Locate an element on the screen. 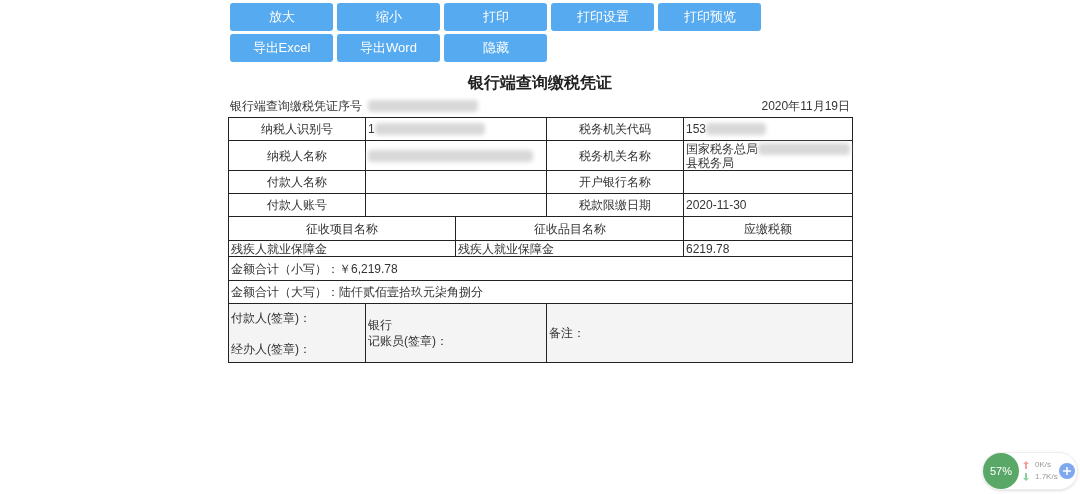  voucher-date: 2020年11月19日 is located at coordinates (805, 106).